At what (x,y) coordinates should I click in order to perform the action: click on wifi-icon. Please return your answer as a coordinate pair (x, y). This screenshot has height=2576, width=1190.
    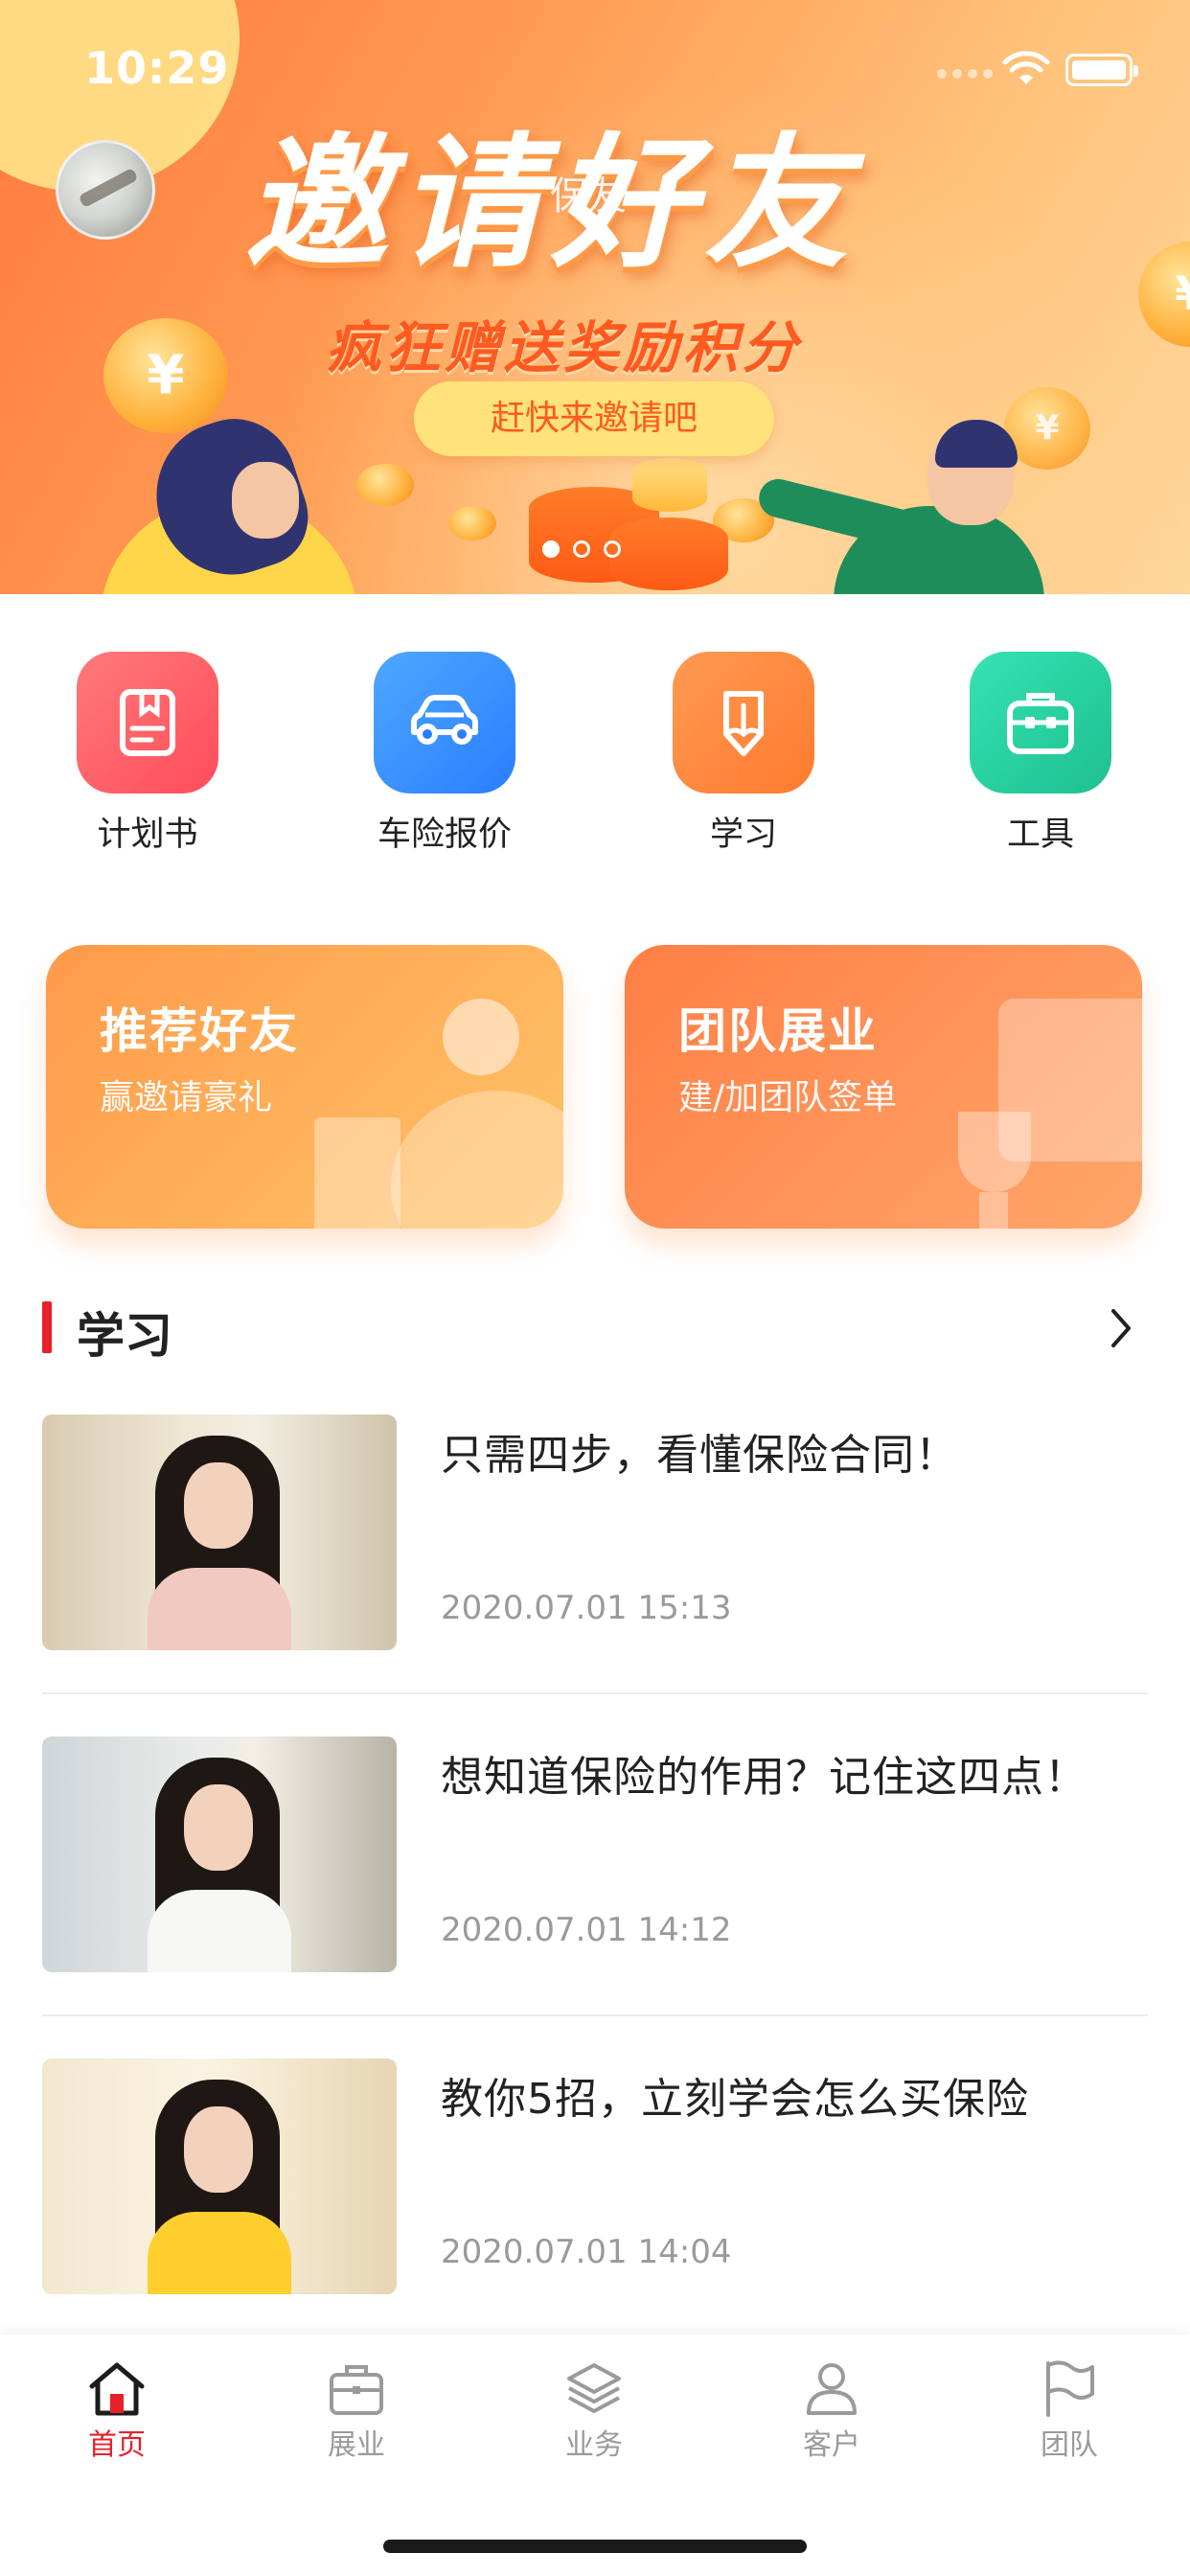
    Looking at the image, I should click on (1026, 67).